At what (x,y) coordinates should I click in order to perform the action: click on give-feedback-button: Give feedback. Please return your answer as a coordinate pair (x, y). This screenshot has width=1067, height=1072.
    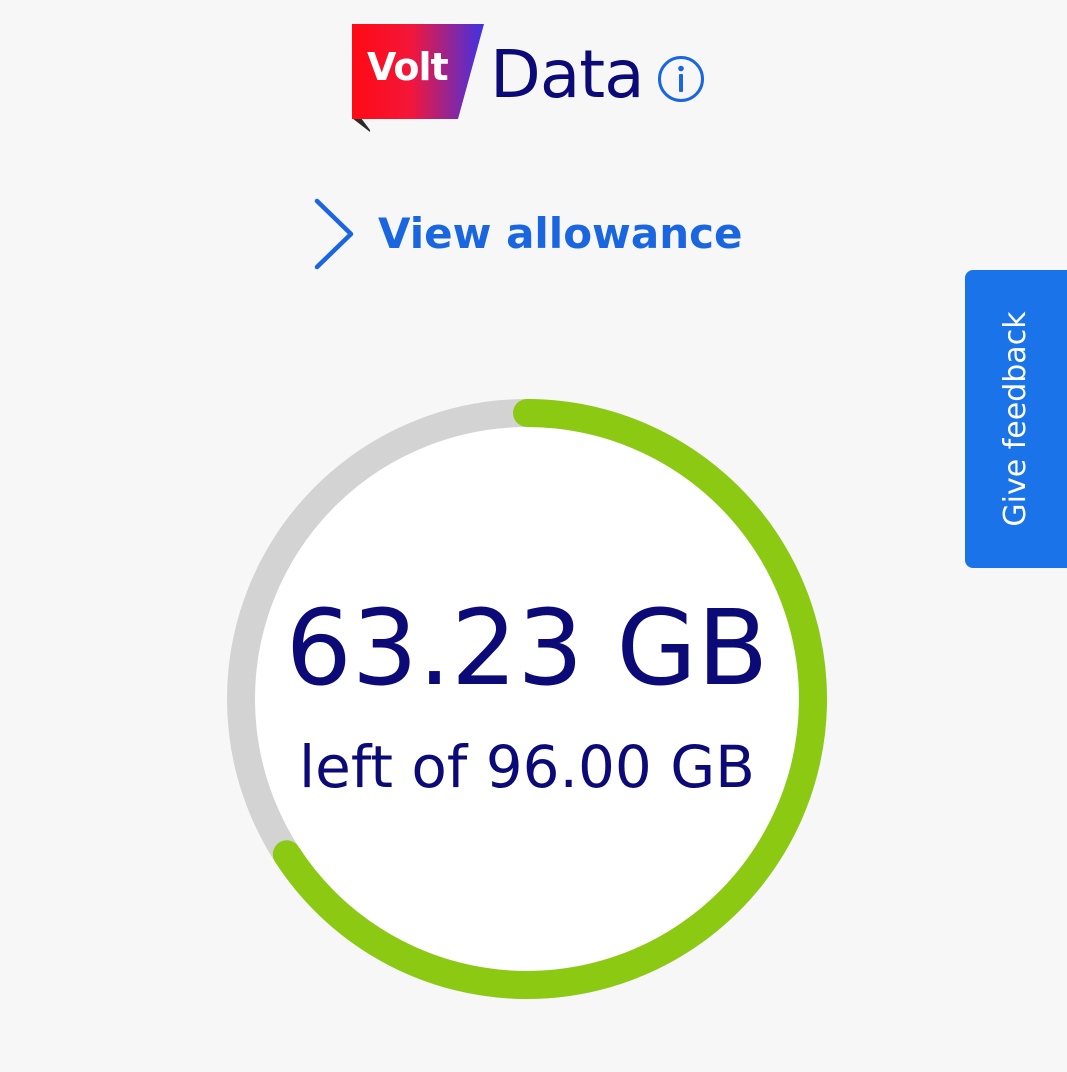
    Looking at the image, I should click on (1016, 419).